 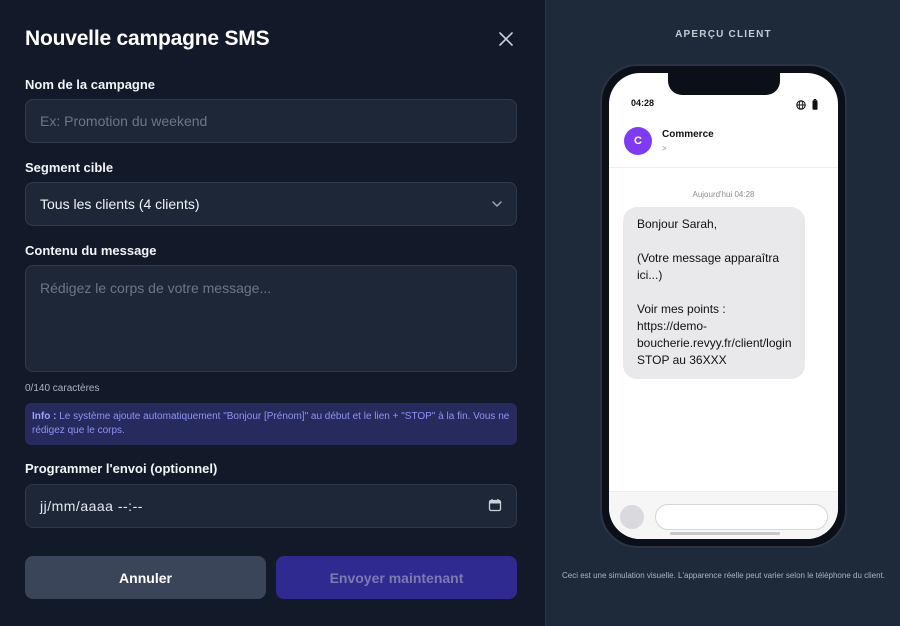 I want to click on message-input-pill, so click(x=741, y=517).